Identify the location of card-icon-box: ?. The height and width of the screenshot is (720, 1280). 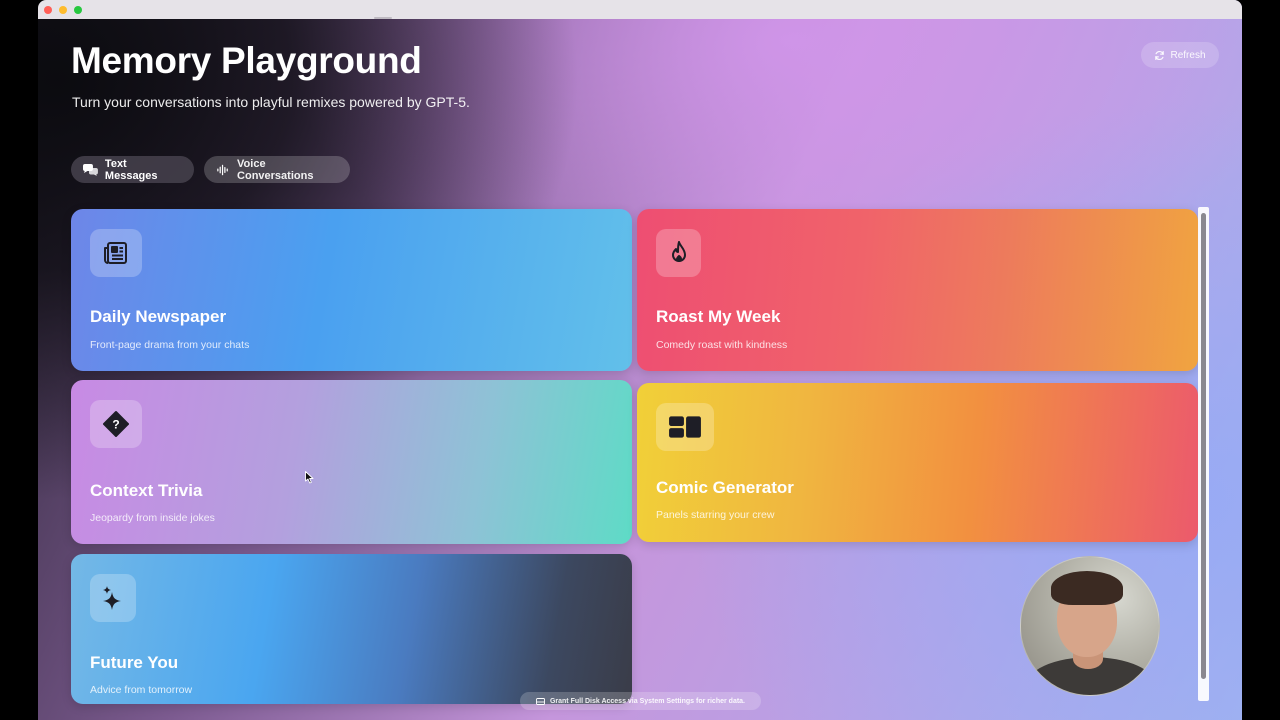
(116, 424).